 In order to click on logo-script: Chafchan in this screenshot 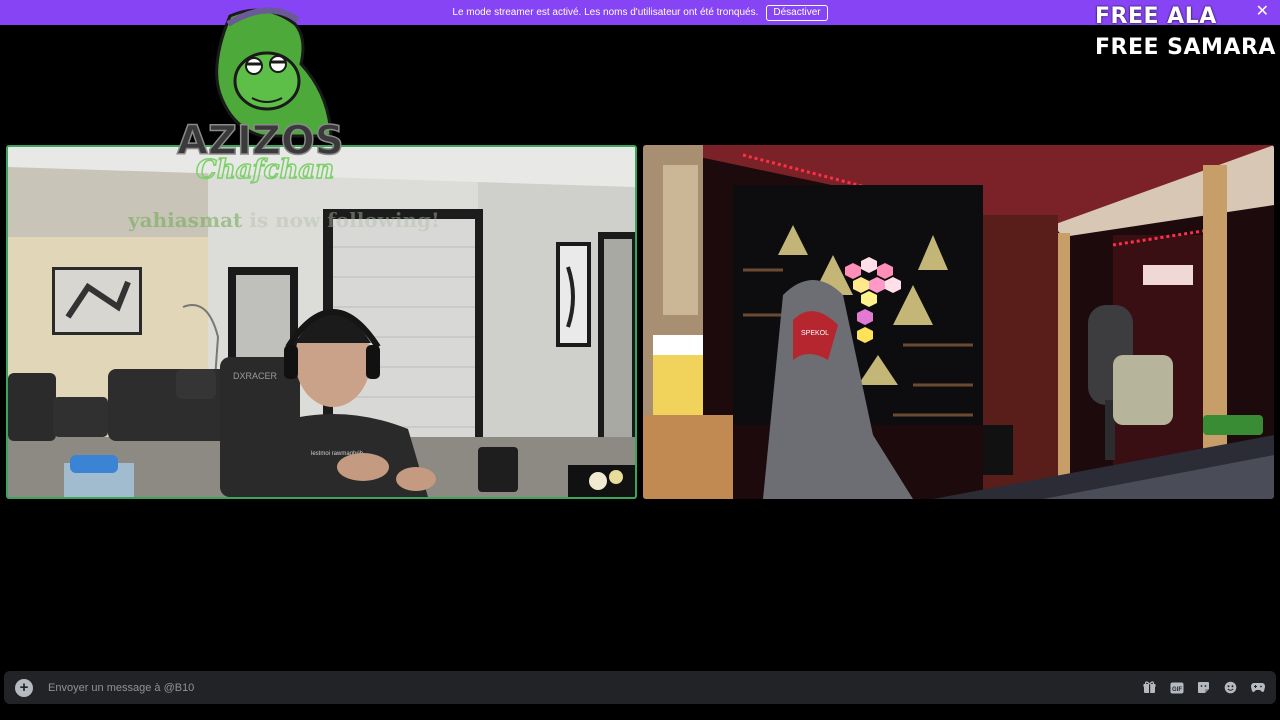, I will do `click(265, 170)`.